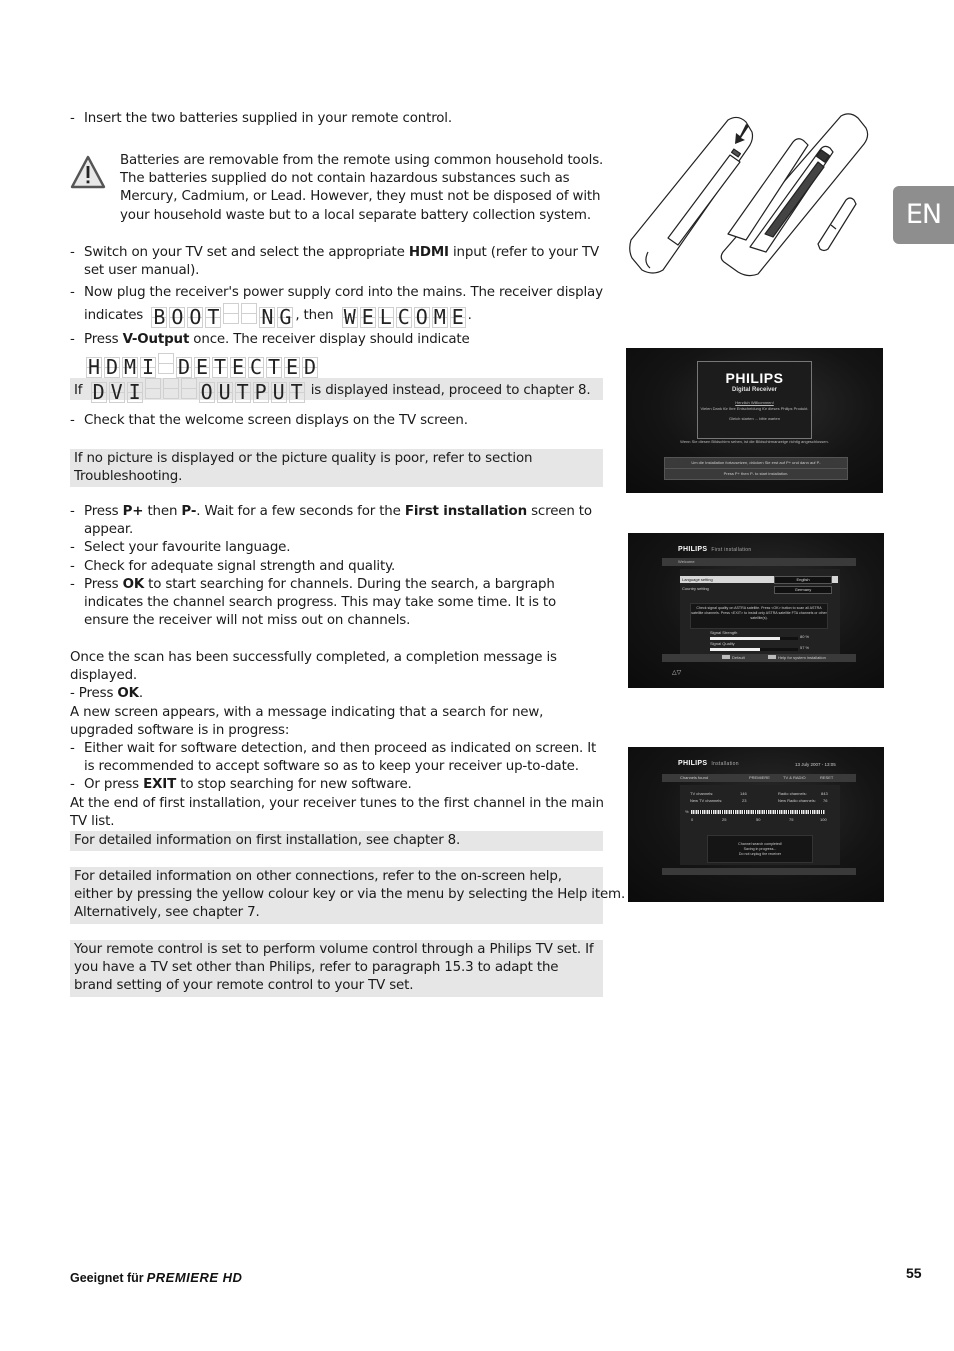 This screenshot has width=954, height=1351. I want to click on lcd-segment: G, so click(285, 317).